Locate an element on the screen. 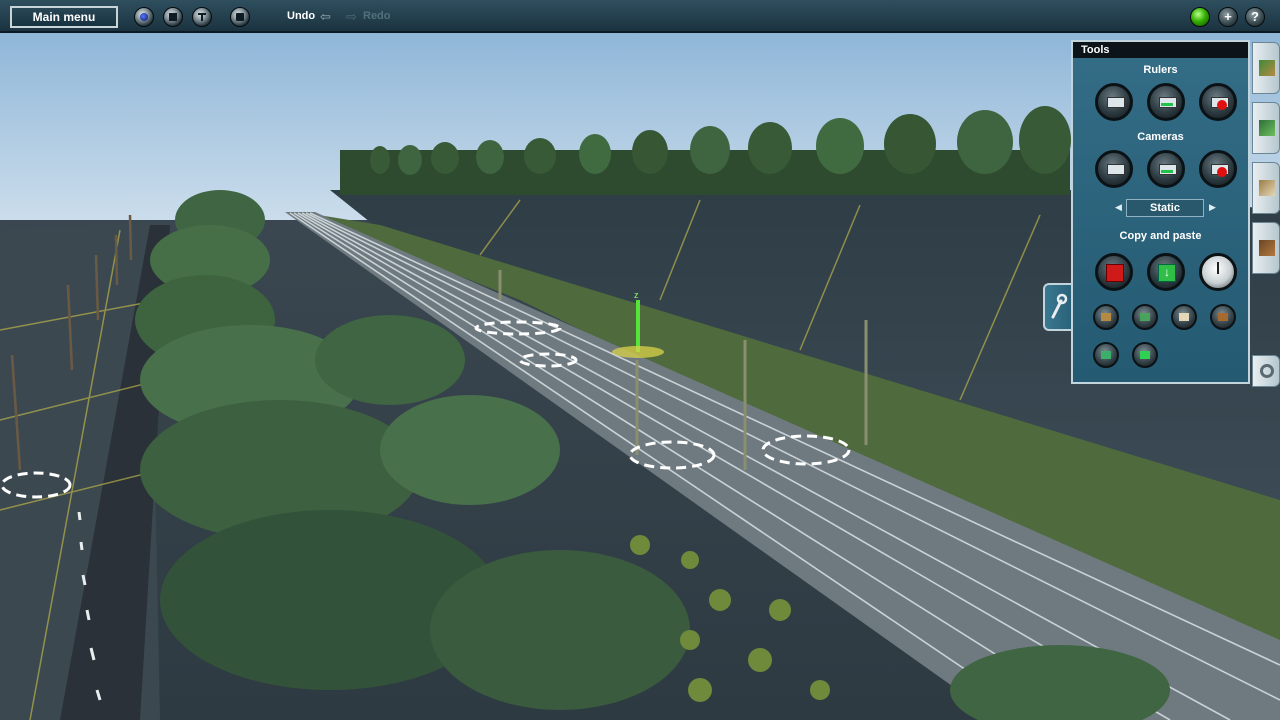 This screenshot has width=1280, height=720. select-area-button is located at coordinates (1114, 272).